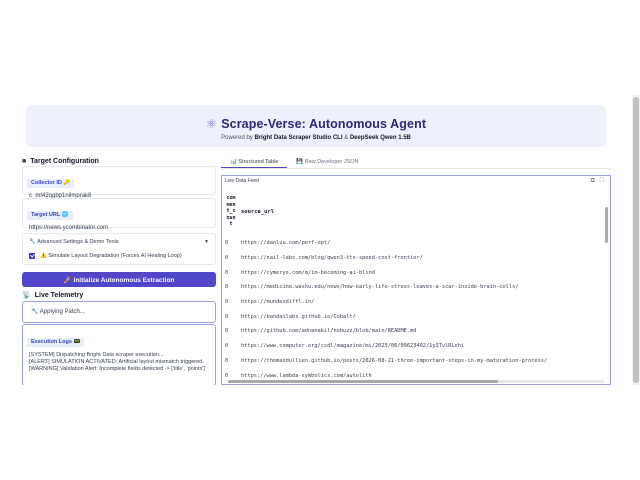 The image size is (640, 480). Describe the element at coordinates (26, 295) in the screenshot. I see `antenna-icon: 📡` at that location.